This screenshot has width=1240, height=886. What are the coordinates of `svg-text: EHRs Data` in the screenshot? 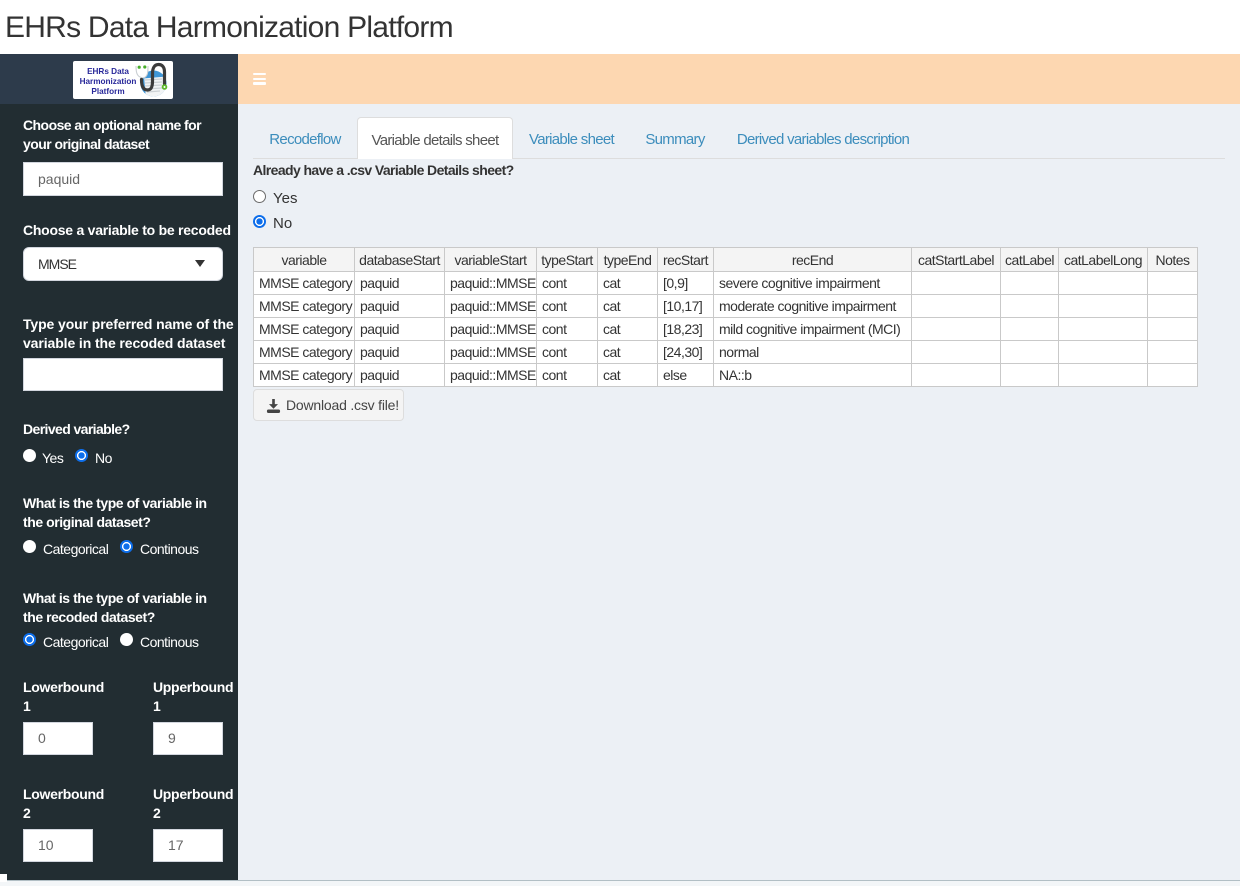 It's located at (108, 71).